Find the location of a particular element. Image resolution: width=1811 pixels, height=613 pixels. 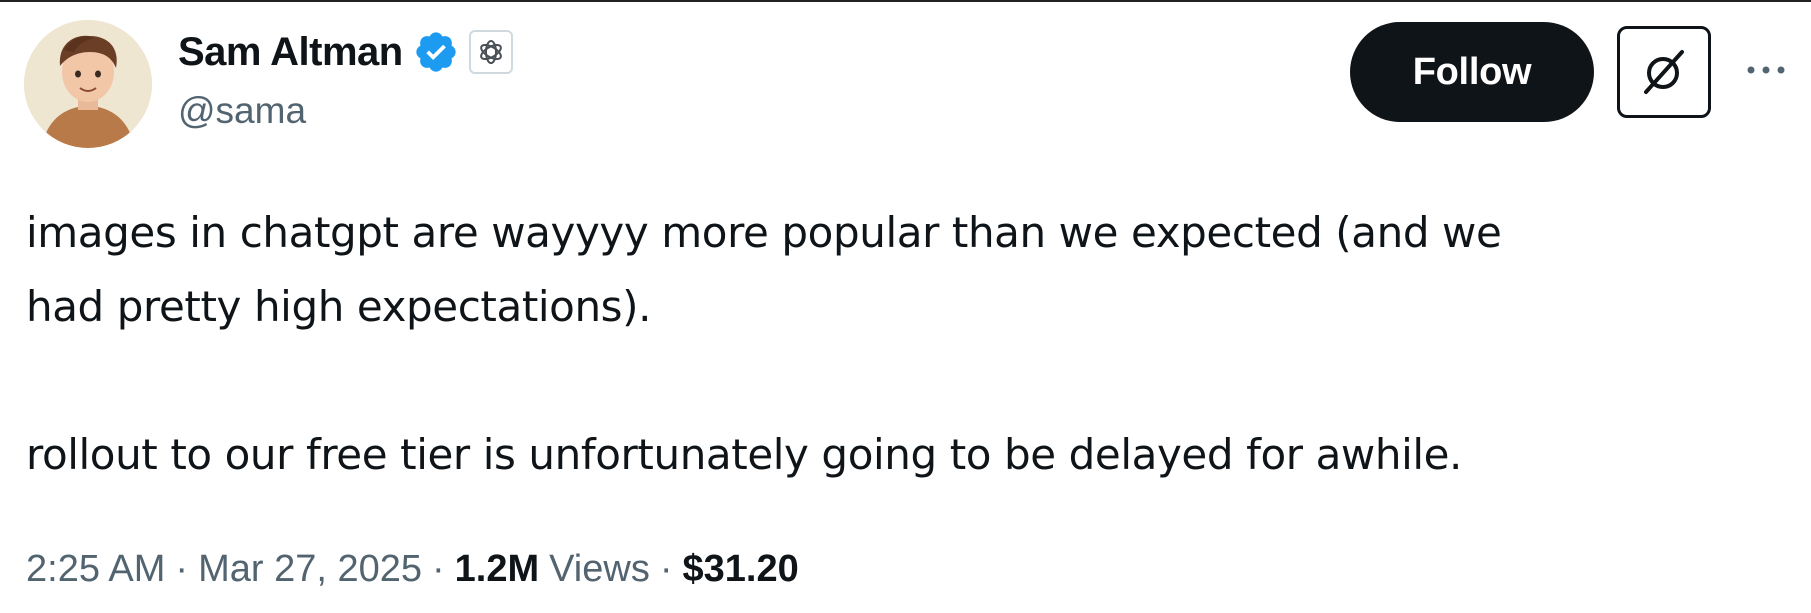

more-options-button is located at coordinates (1766, 70).